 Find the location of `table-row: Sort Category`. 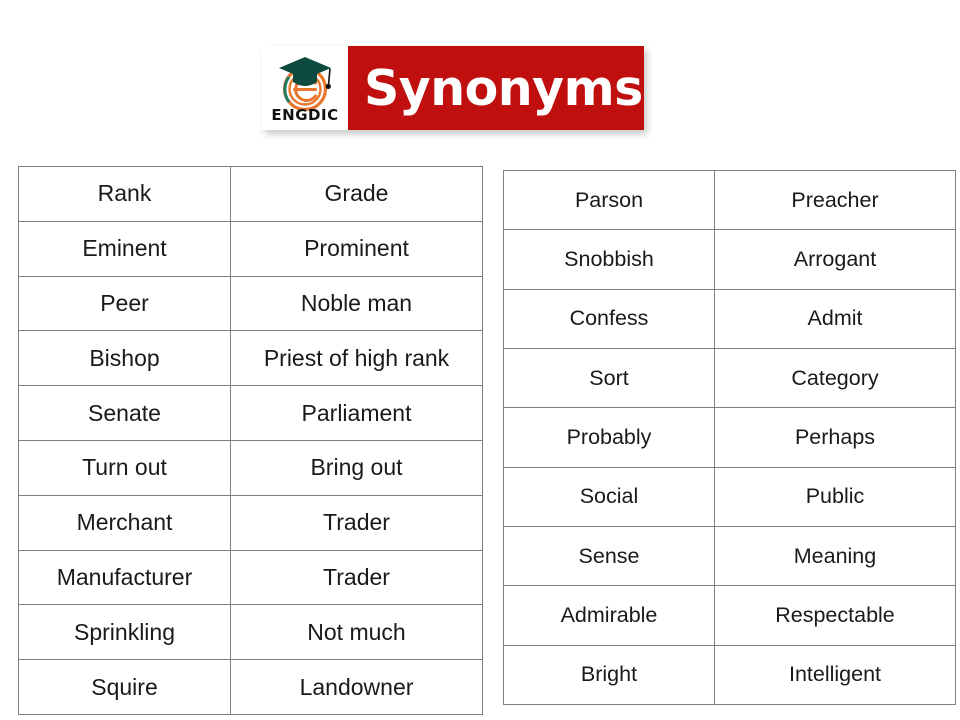

table-row: Sort Category is located at coordinates (729, 378).